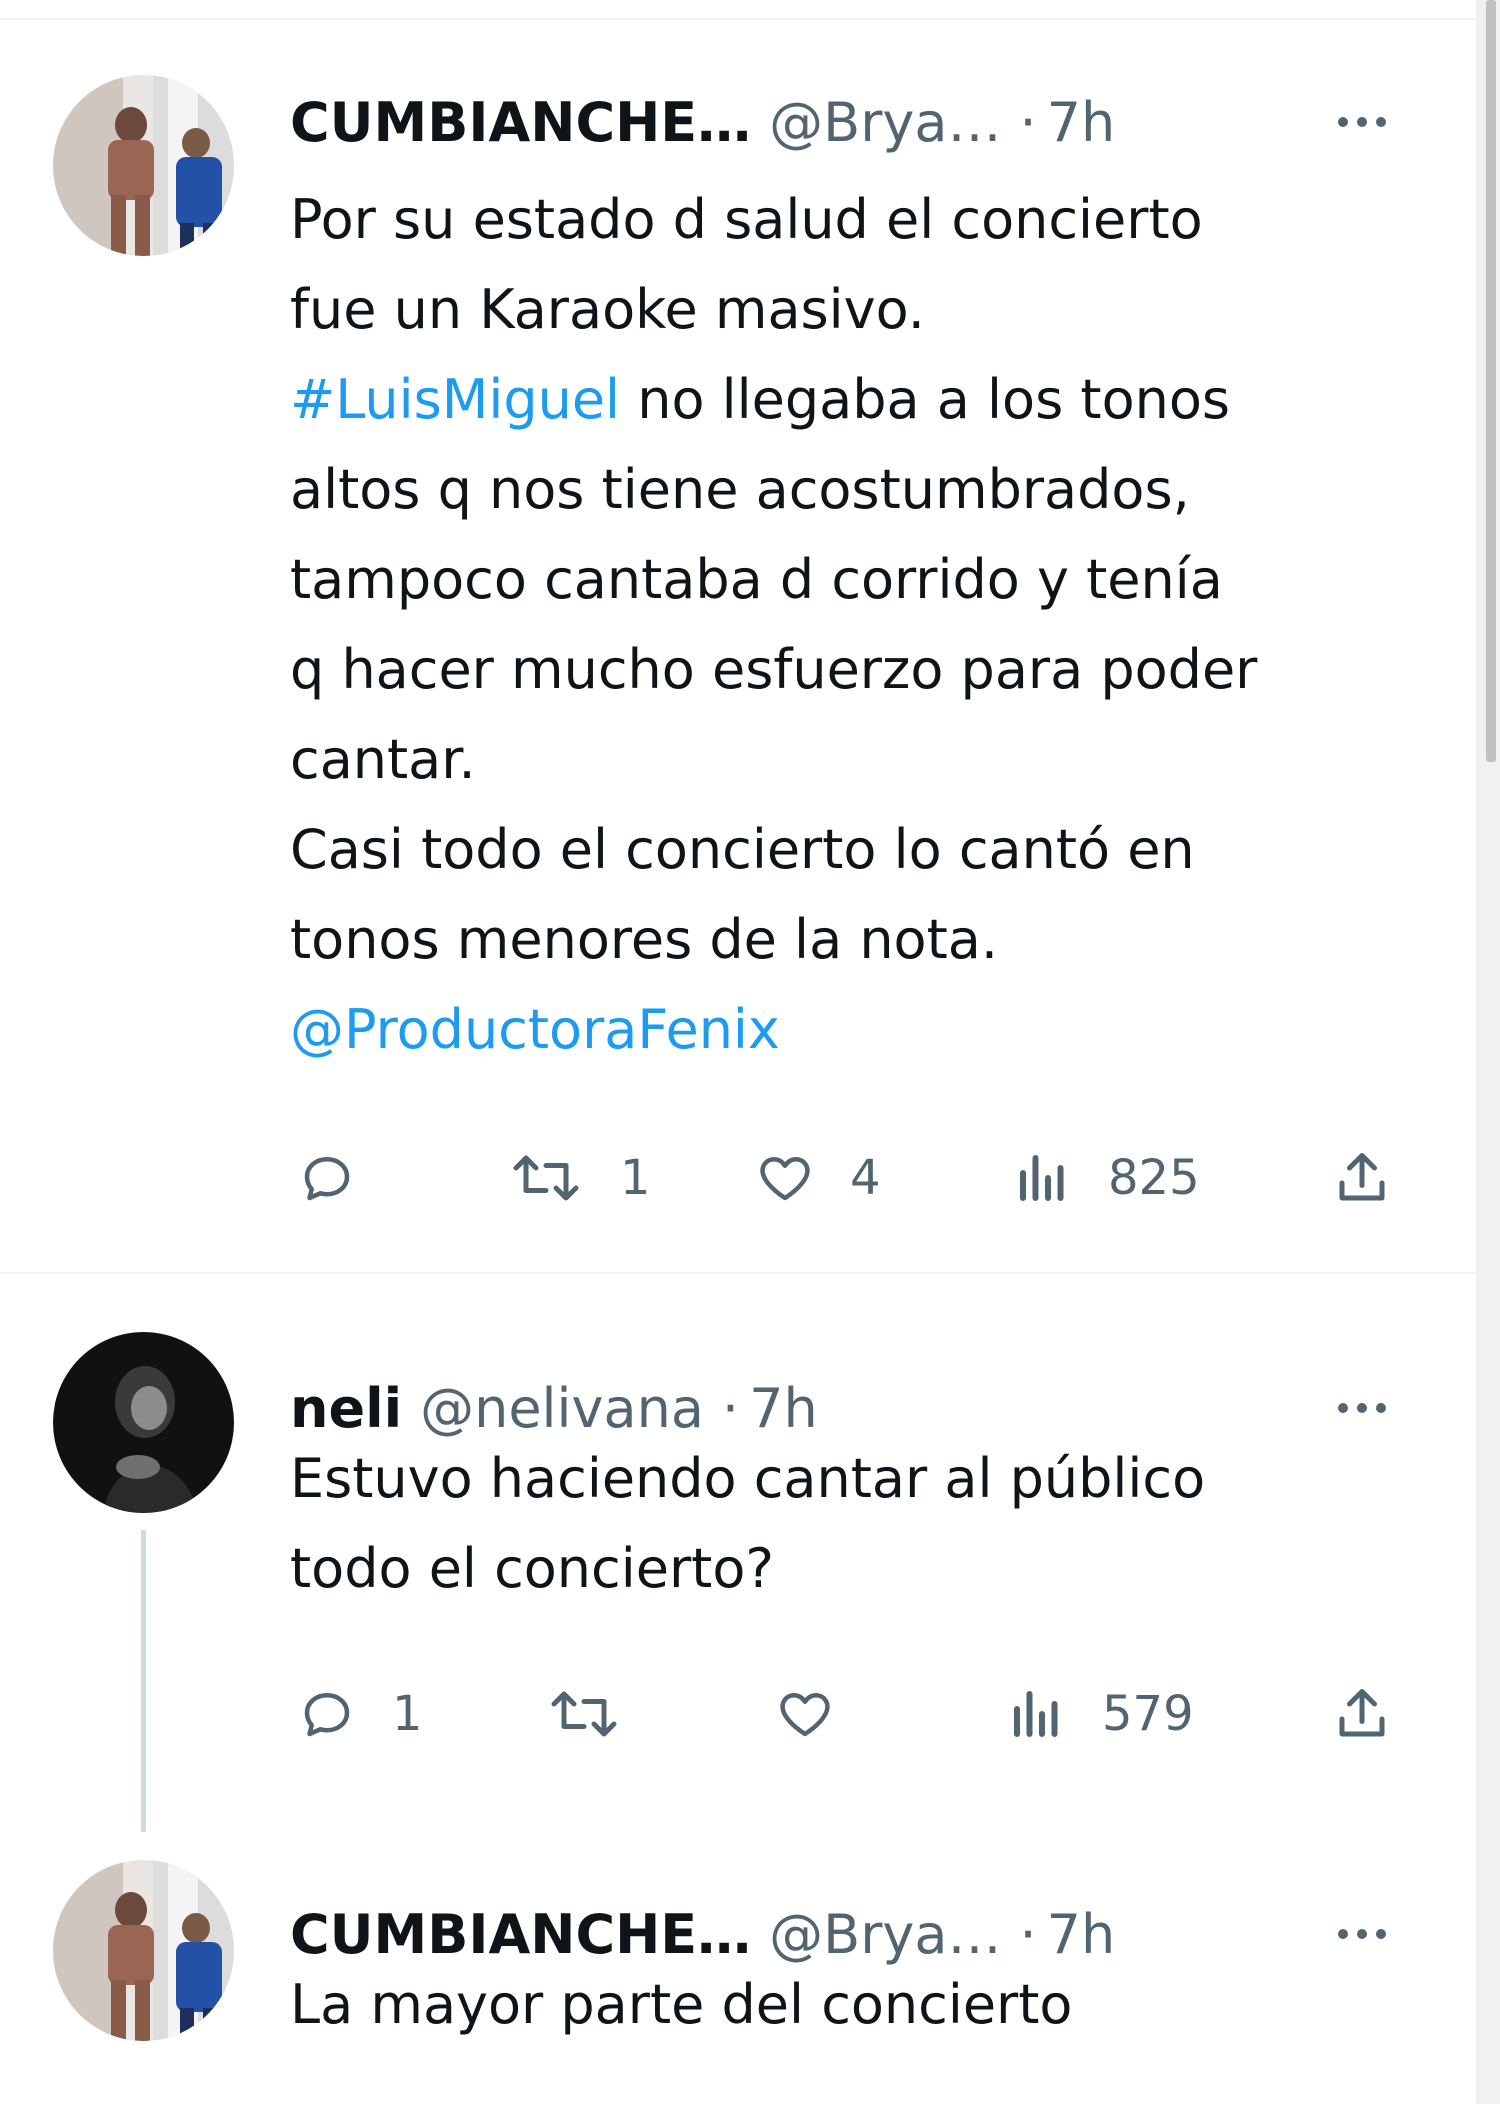 Image resolution: width=1500 pixels, height=2104 pixels. What do you see at coordinates (740, 489) in the screenshot?
I see `text-segment: altos q nos tiene acostumbrados,` at bounding box center [740, 489].